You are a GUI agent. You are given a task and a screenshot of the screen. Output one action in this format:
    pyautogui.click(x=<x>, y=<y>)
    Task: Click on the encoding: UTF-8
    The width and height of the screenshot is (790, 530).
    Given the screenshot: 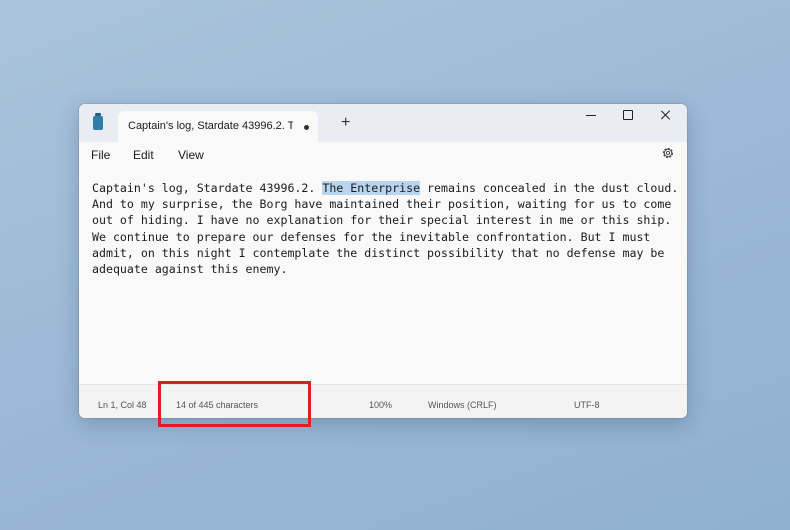 What is the action you would take?
    pyautogui.click(x=587, y=405)
    